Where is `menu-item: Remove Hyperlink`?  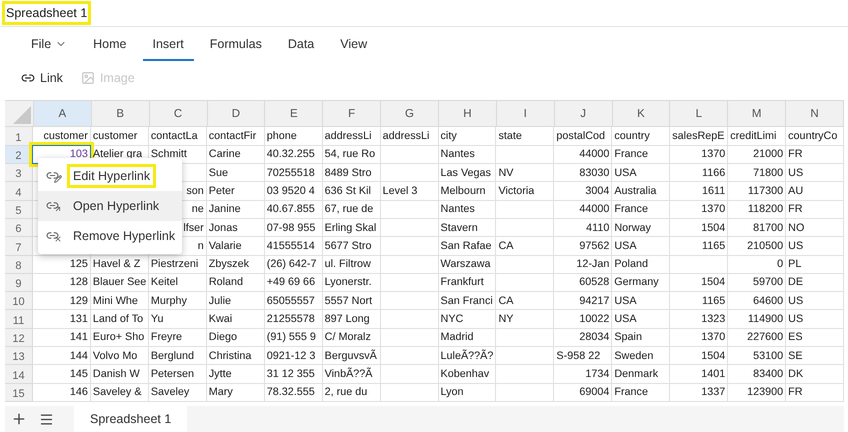 menu-item: Remove Hyperlink is located at coordinates (110, 236).